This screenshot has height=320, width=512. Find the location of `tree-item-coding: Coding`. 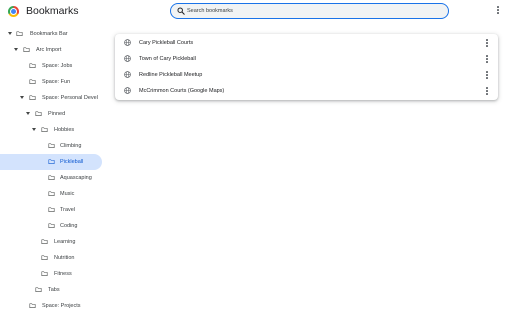

tree-item-coding: Coding is located at coordinates (55, 226).